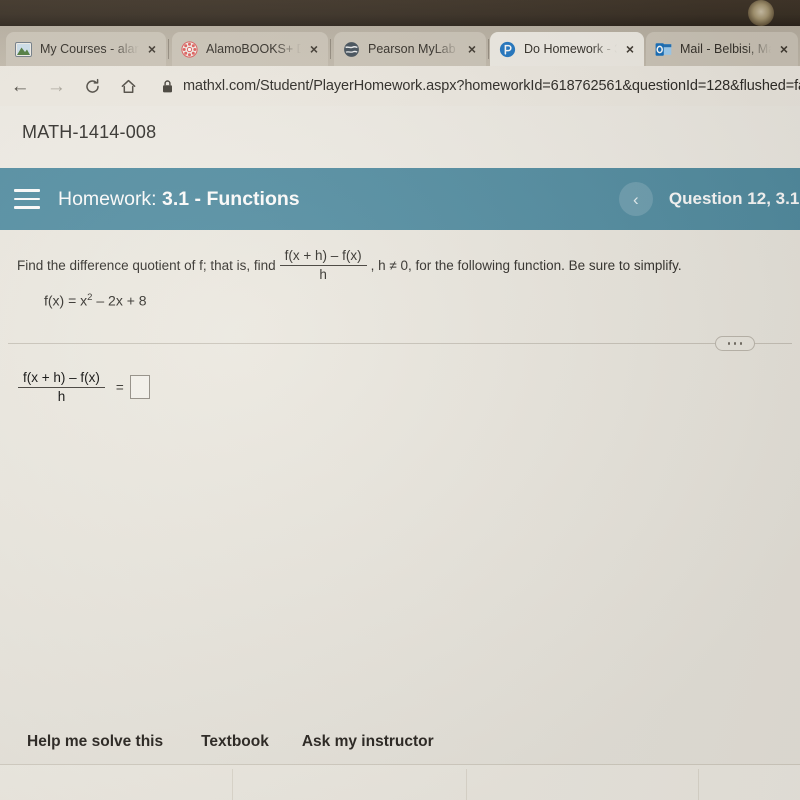 This screenshot has height=800, width=800. What do you see at coordinates (400, 13) in the screenshot?
I see `laptop-bezel` at bounding box center [400, 13].